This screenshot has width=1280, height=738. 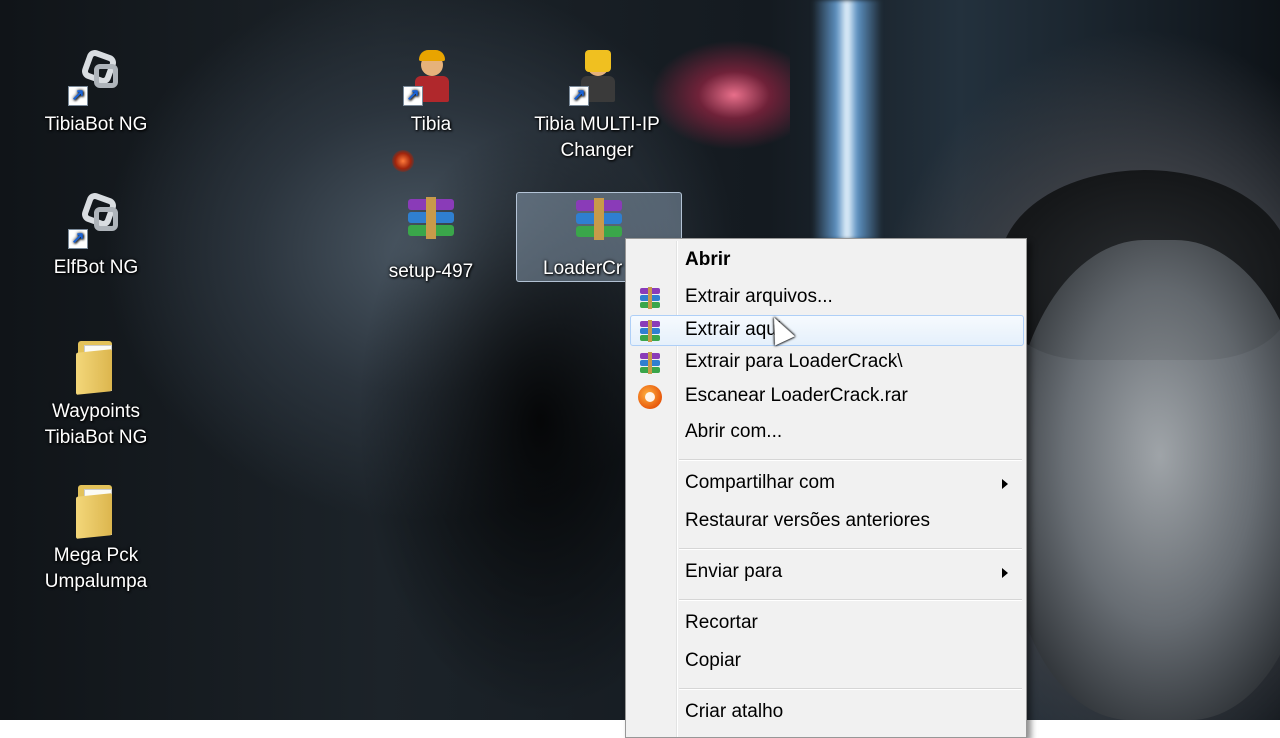 I want to click on desktop-icon-label: Waypoints TibiaBot NG, so click(x=96, y=424).